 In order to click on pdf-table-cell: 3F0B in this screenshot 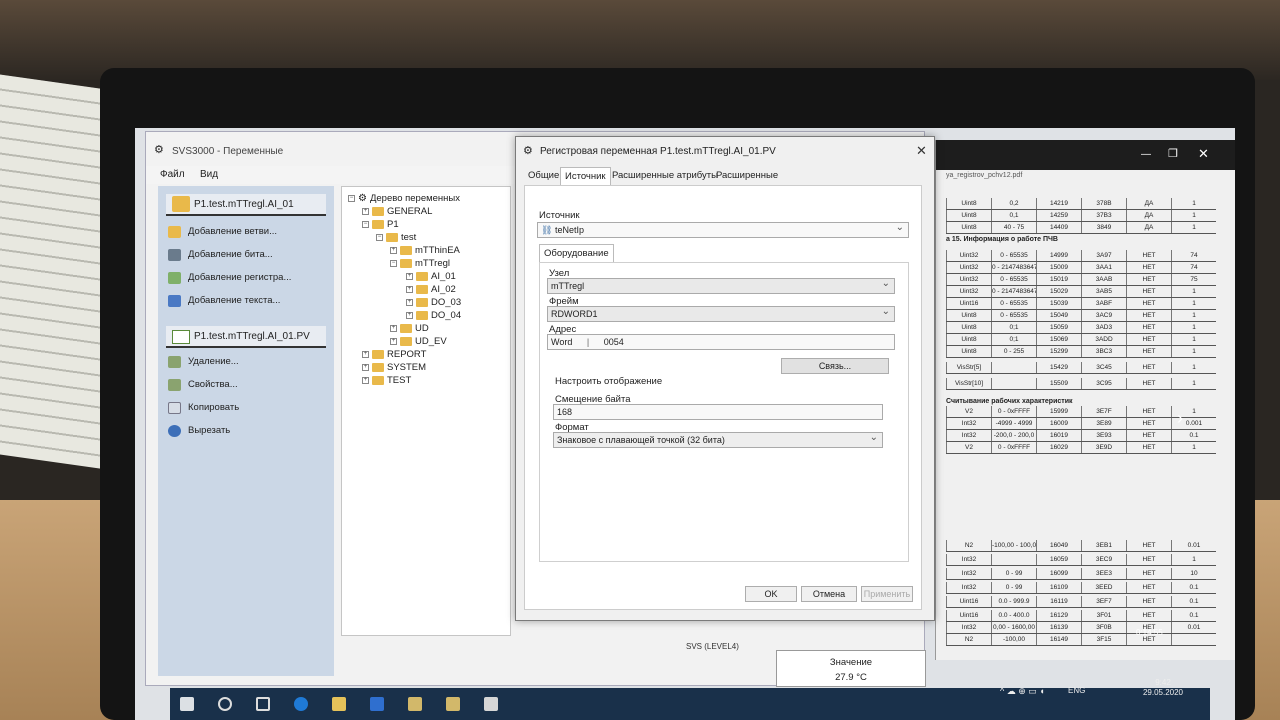, I will do `click(1103, 627)`.